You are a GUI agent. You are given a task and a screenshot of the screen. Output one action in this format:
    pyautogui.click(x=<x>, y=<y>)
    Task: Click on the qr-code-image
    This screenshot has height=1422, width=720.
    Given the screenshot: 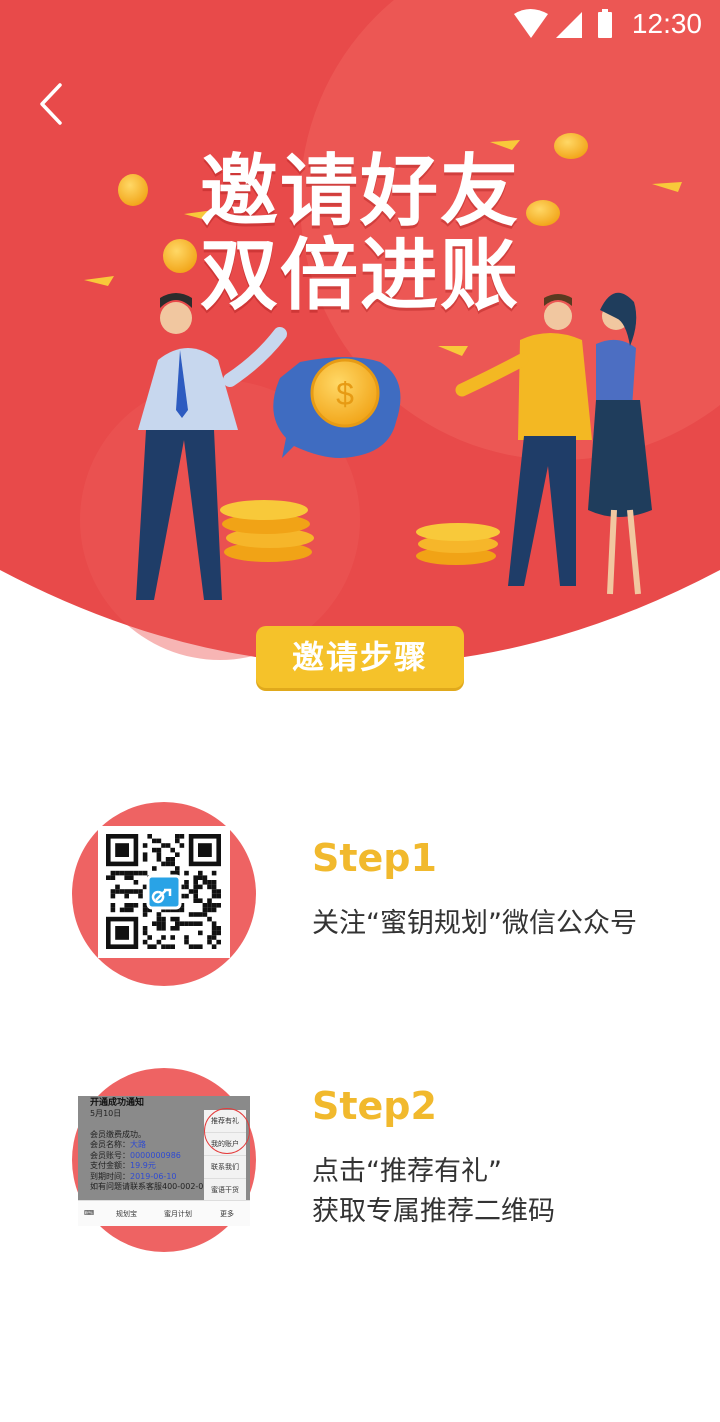 What is the action you would take?
    pyautogui.click(x=164, y=892)
    